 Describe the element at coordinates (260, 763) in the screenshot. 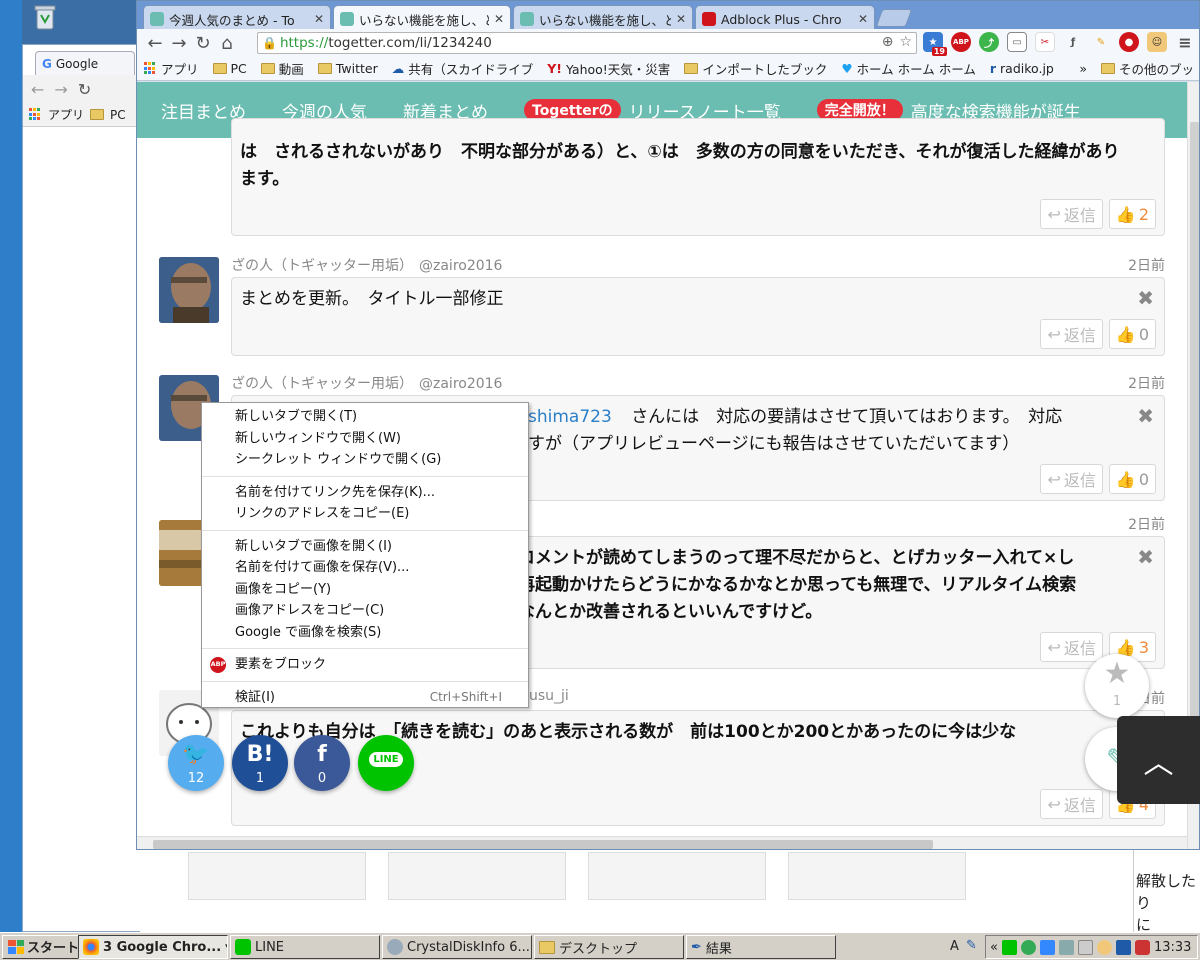

I see `hatena-bookmark-button: B! 1` at that location.